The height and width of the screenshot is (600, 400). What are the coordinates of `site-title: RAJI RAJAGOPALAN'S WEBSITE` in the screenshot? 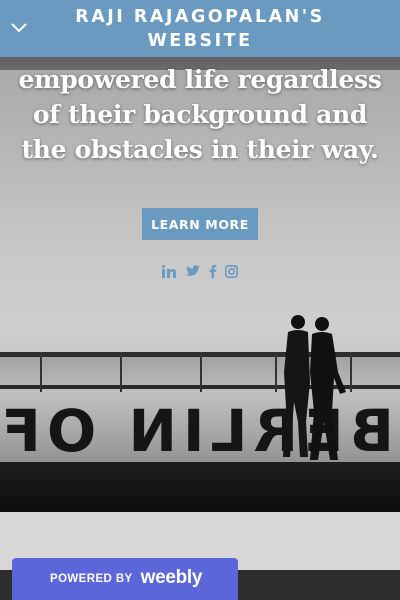 It's located at (200, 29).